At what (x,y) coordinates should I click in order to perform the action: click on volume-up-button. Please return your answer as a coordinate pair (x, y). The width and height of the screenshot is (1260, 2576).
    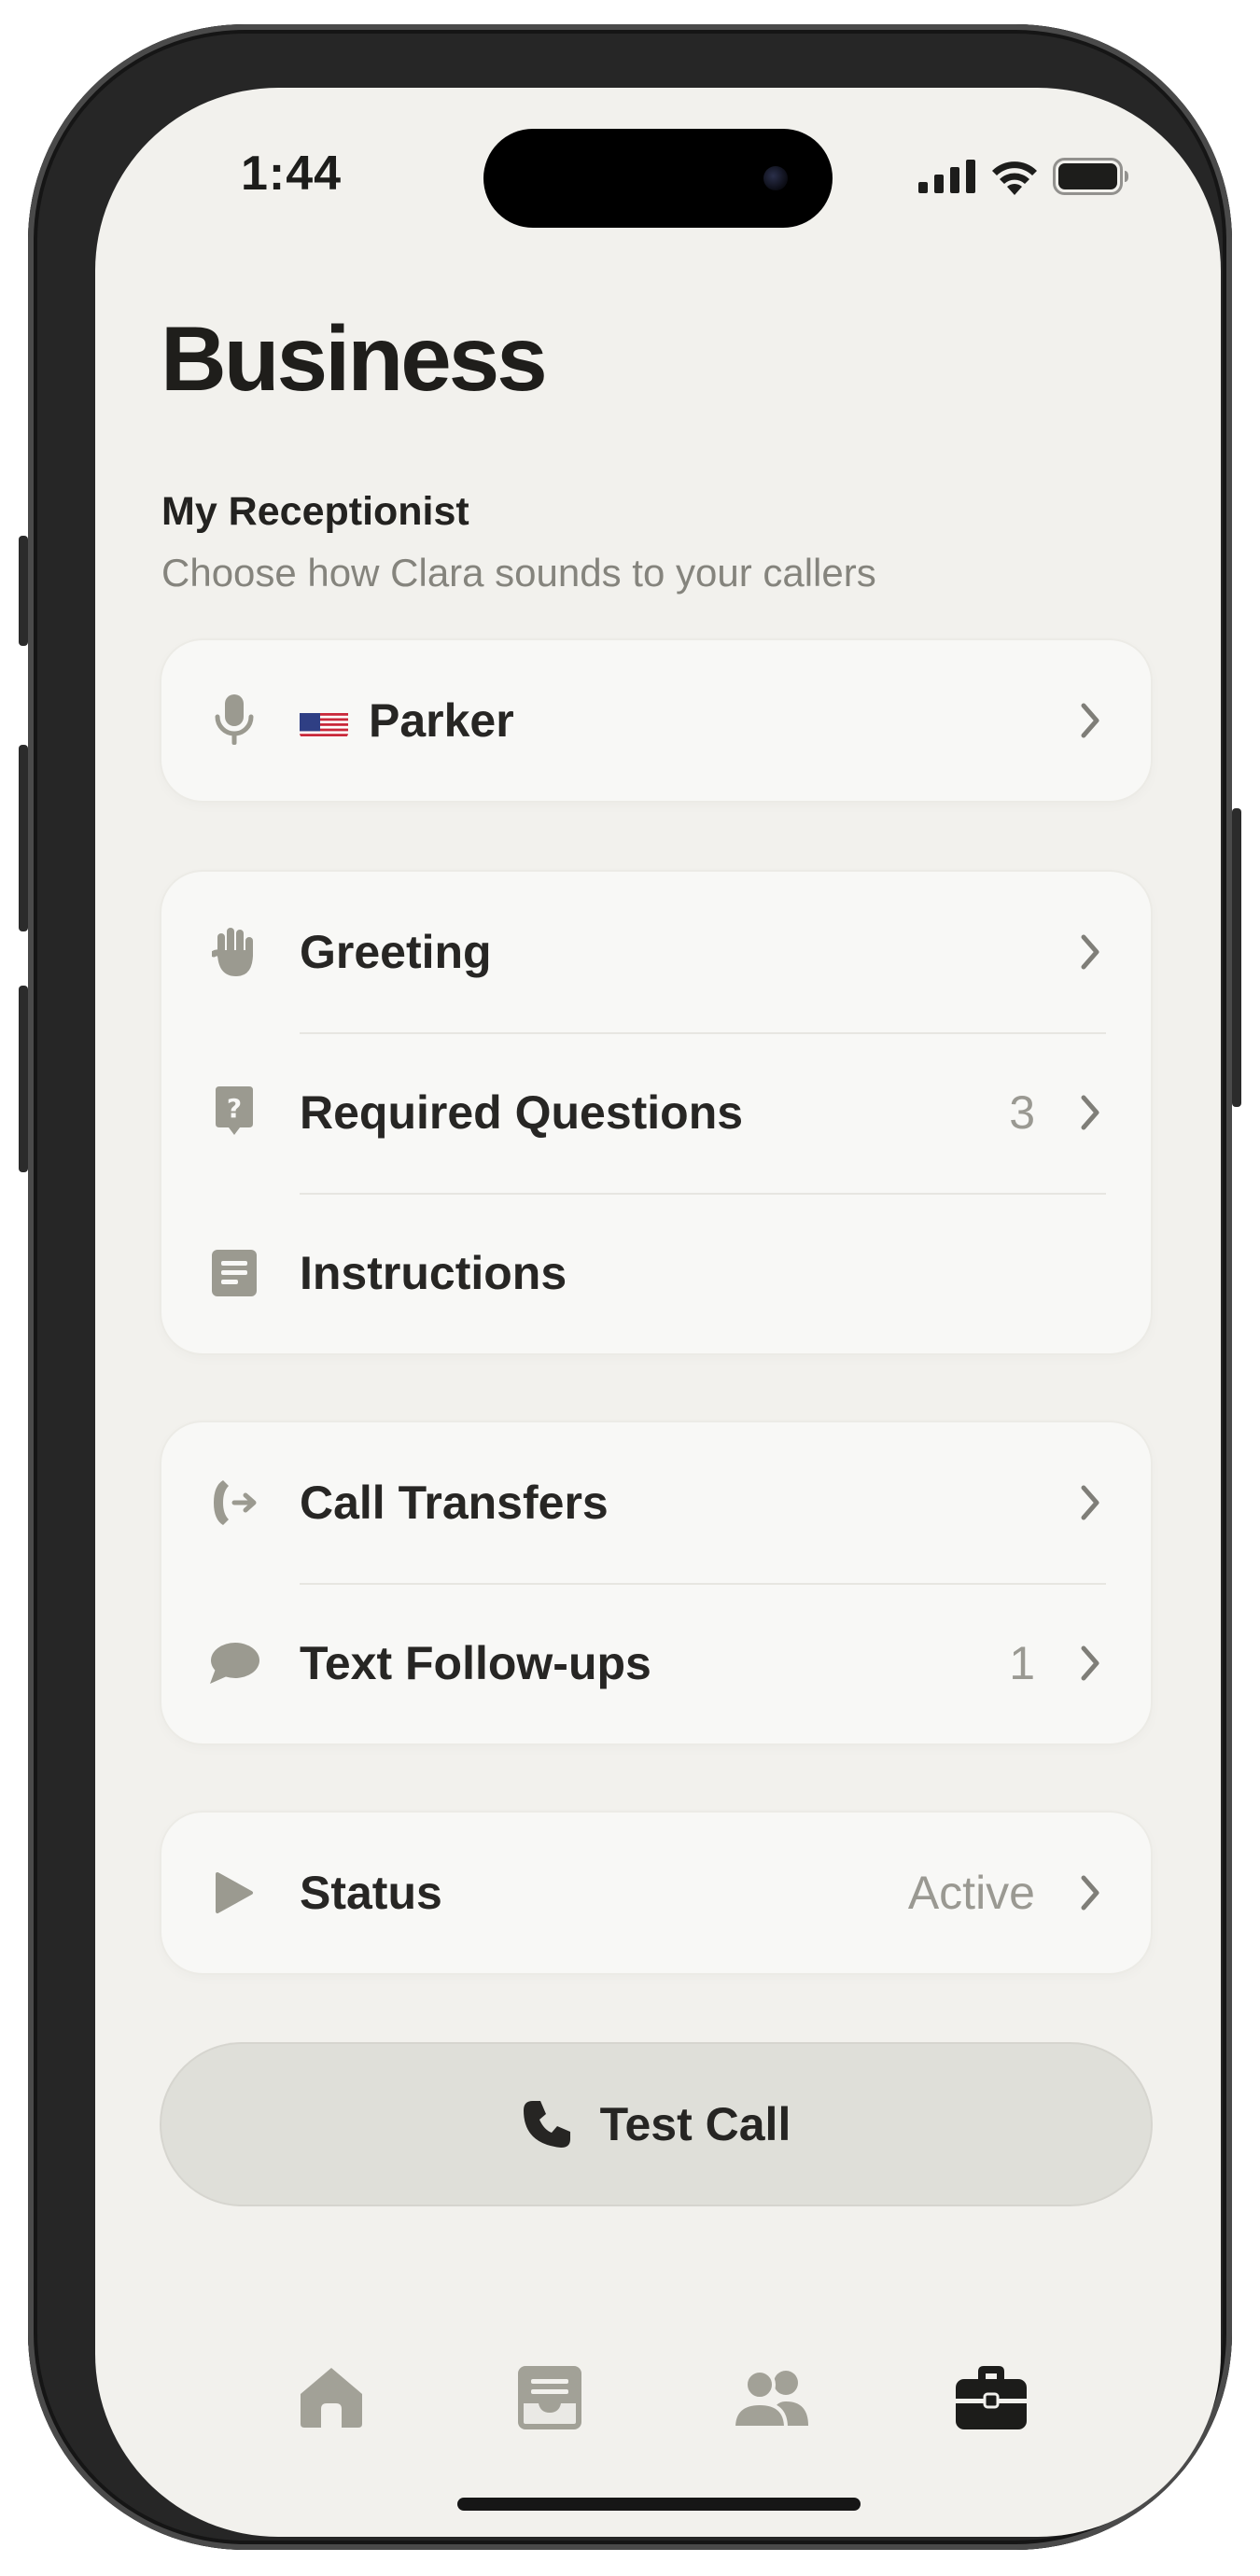
    Looking at the image, I should click on (23, 838).